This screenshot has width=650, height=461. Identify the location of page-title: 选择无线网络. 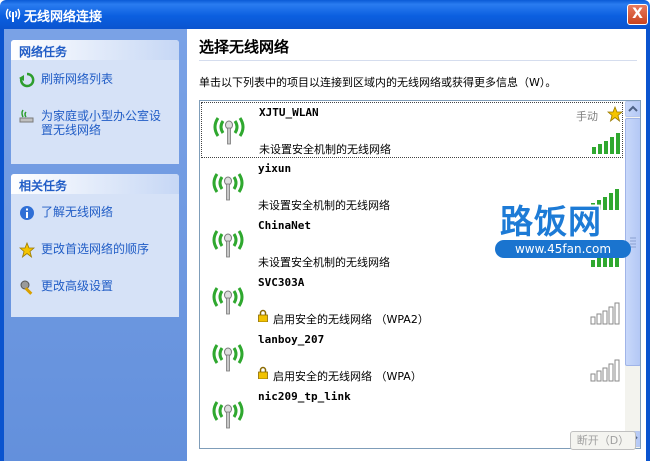
(244, 47).